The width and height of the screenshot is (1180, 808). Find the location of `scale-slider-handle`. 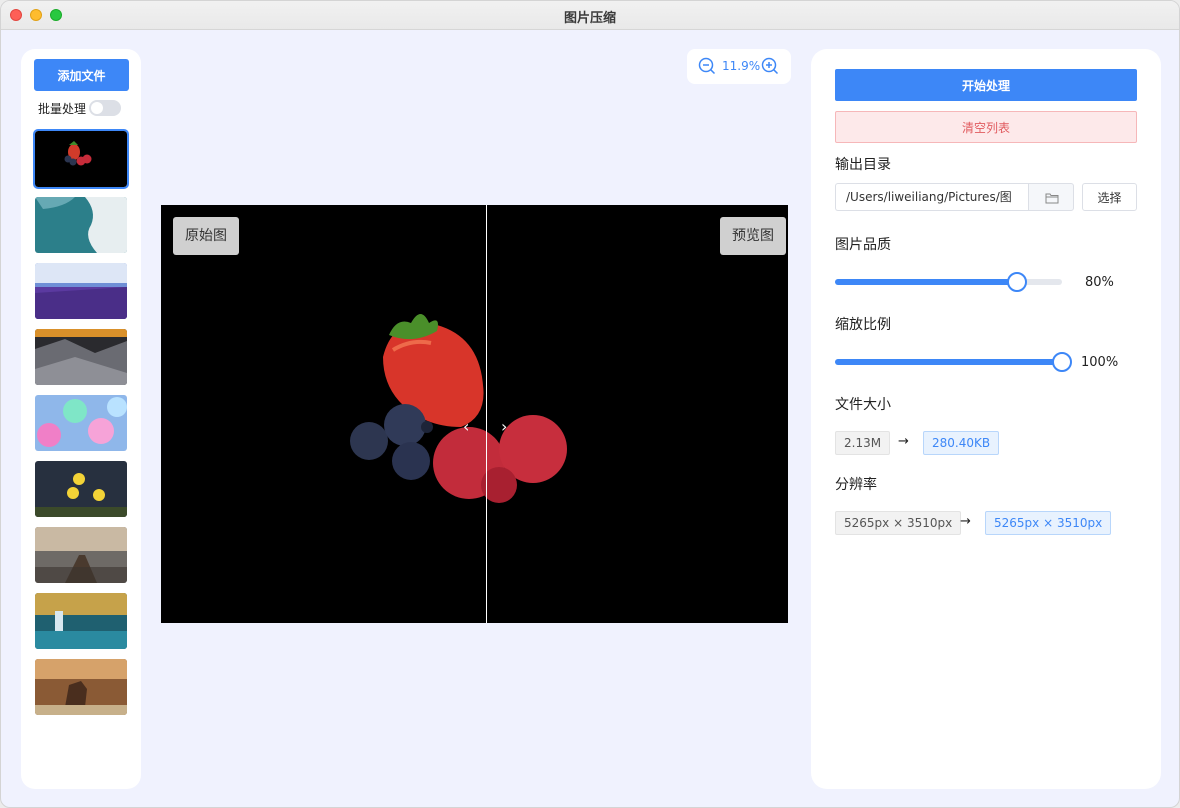

scale-slider-handle is located at coordinates (1062, 362).